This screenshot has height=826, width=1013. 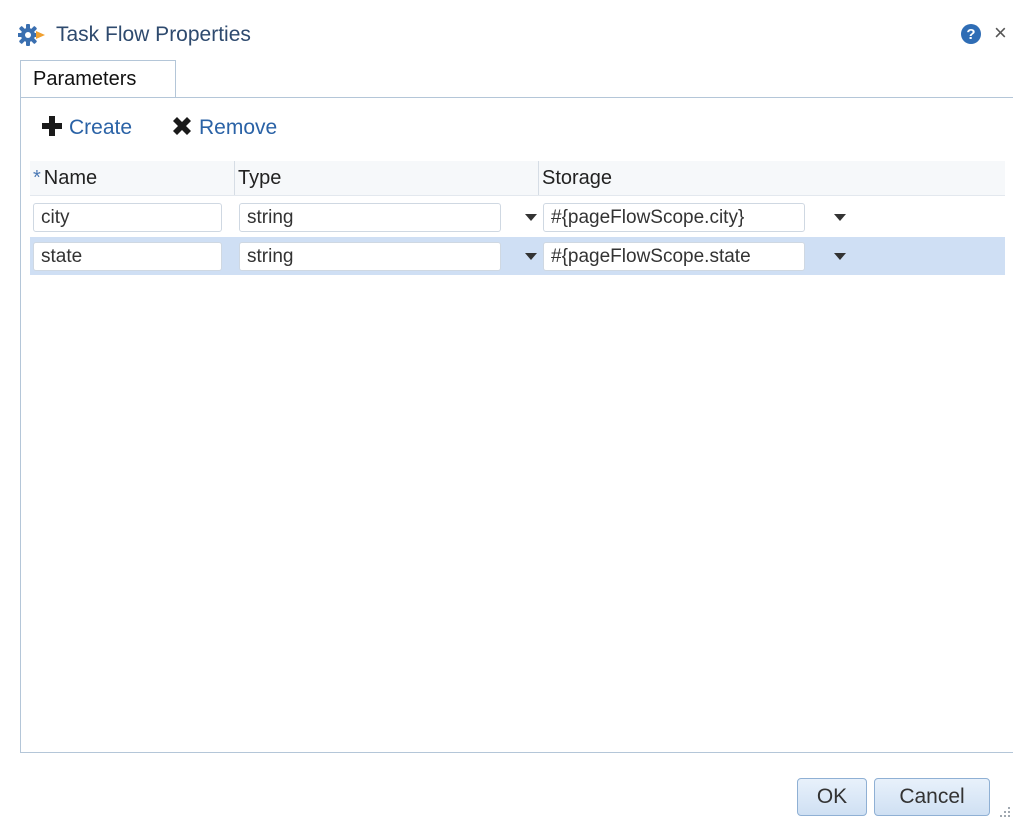 I want to click on name-field: state, so click(x=127, y=256).